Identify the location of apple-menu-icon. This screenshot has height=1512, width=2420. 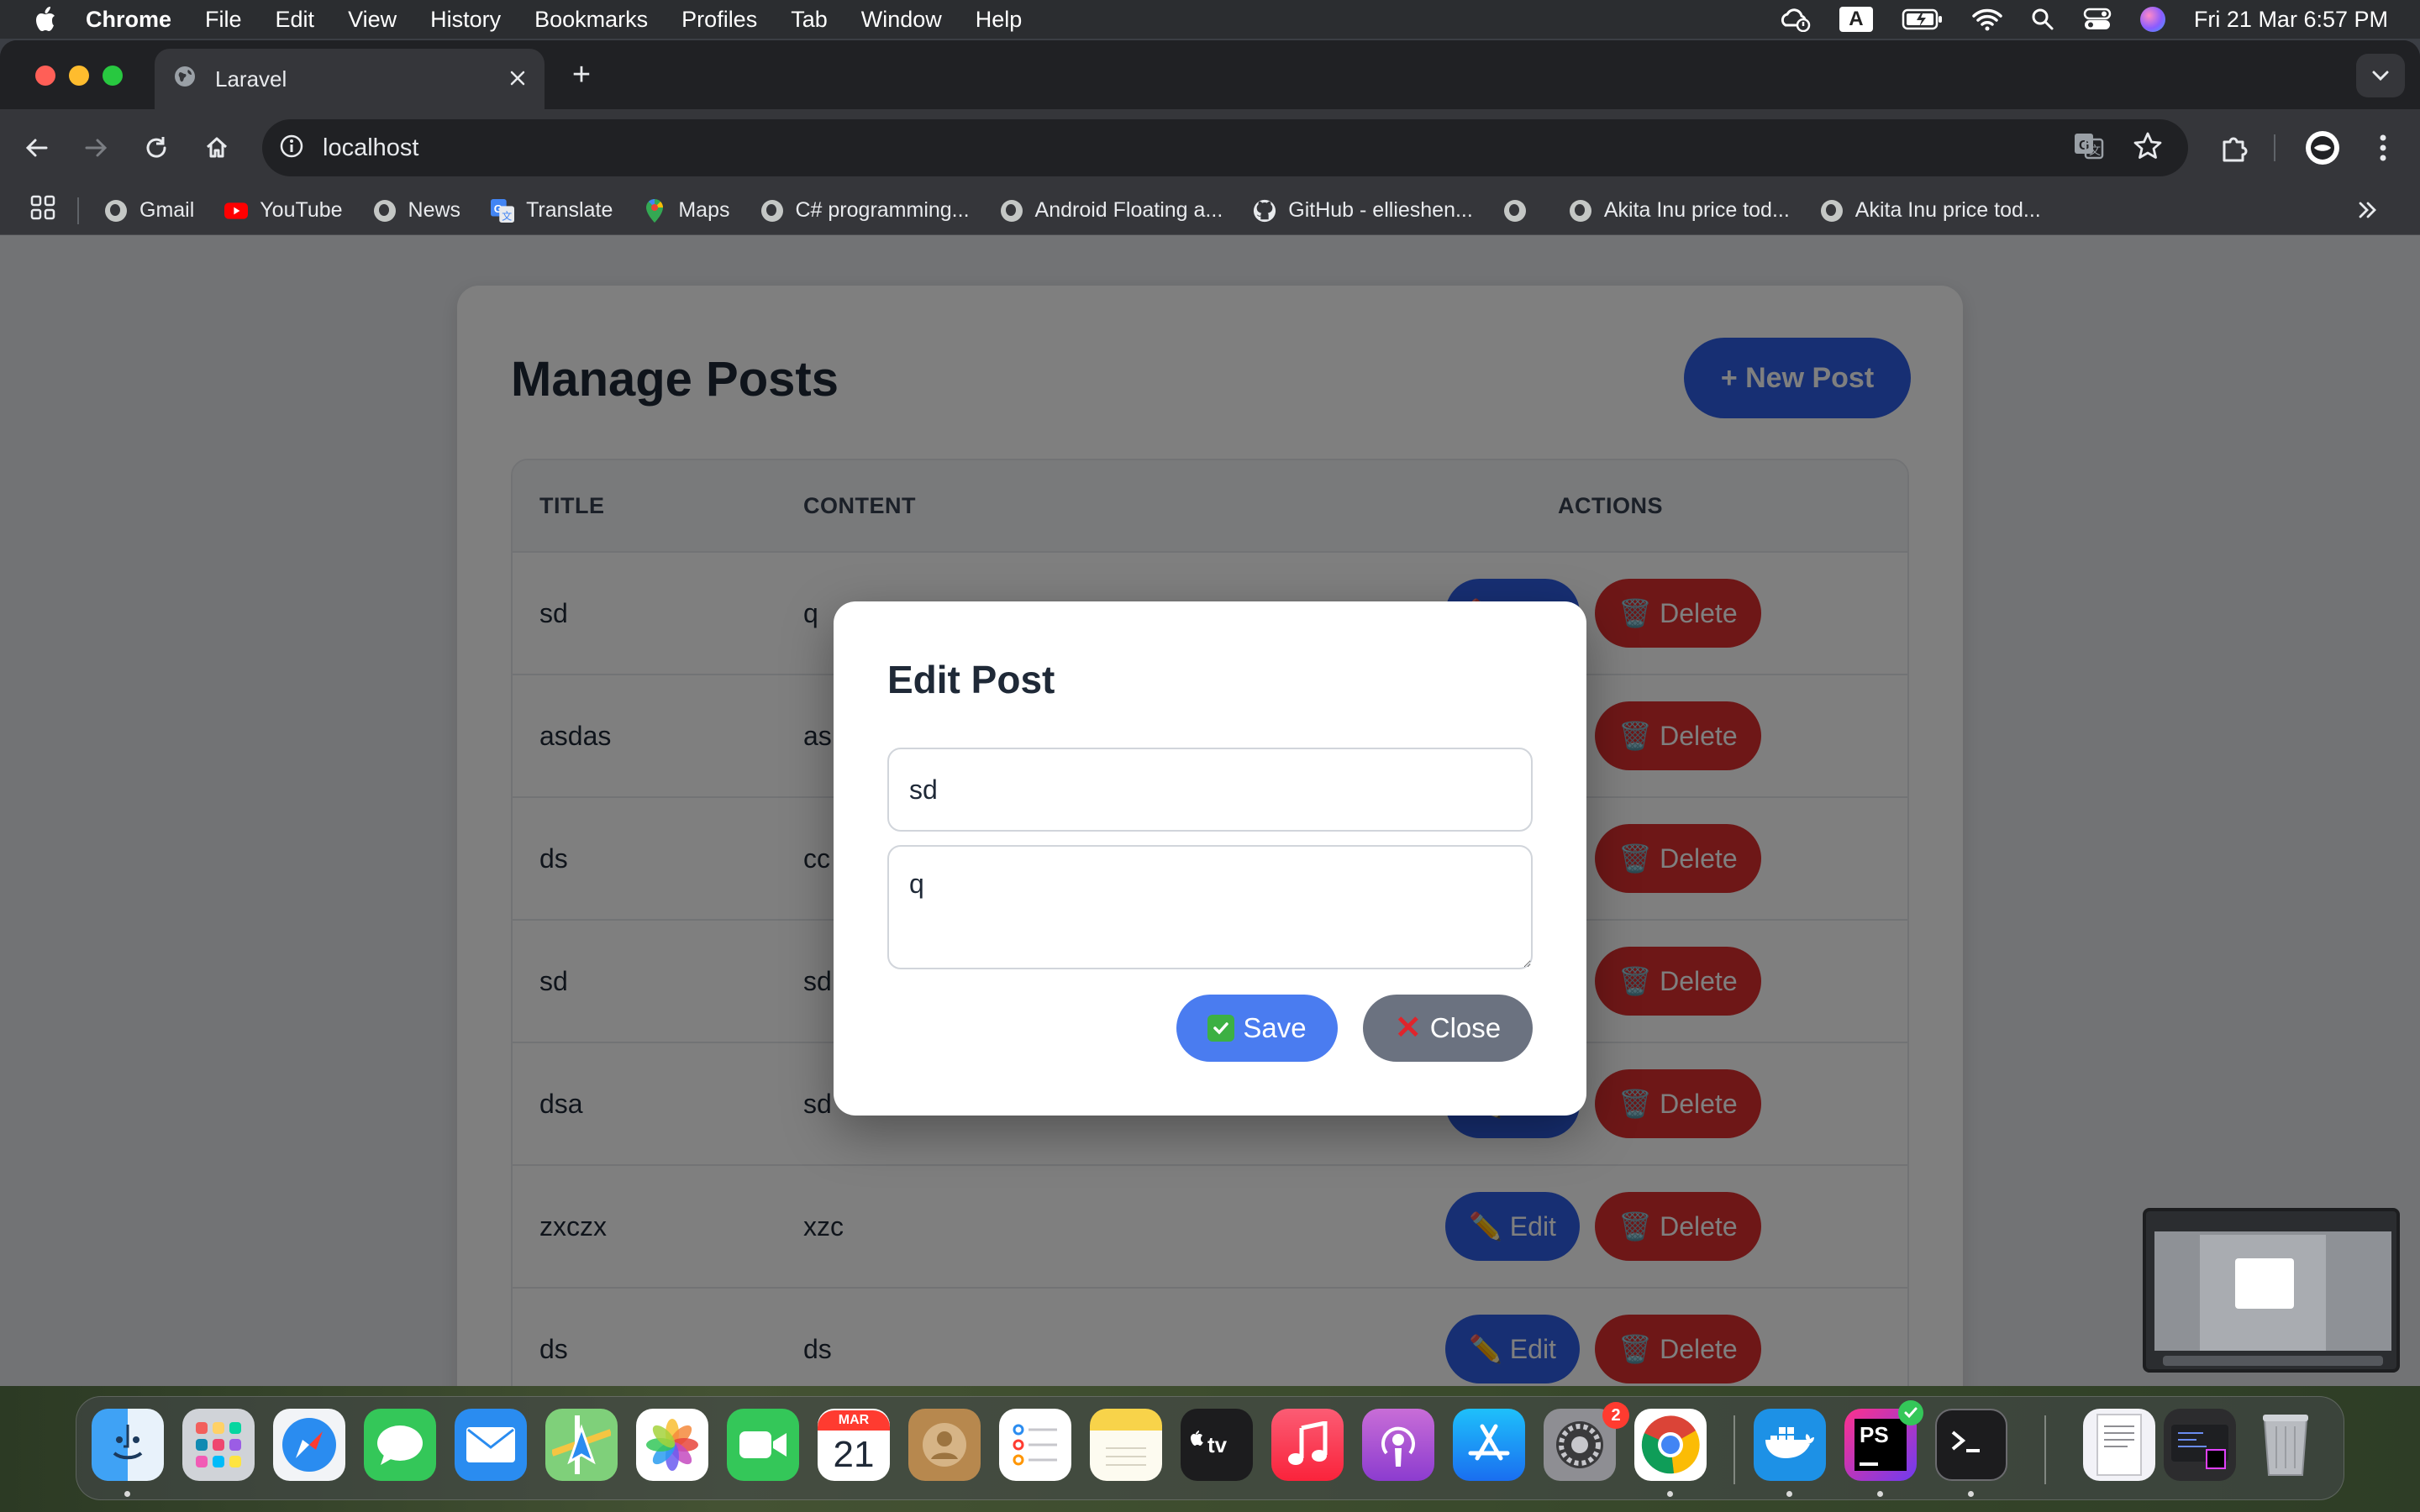
(45, 19).